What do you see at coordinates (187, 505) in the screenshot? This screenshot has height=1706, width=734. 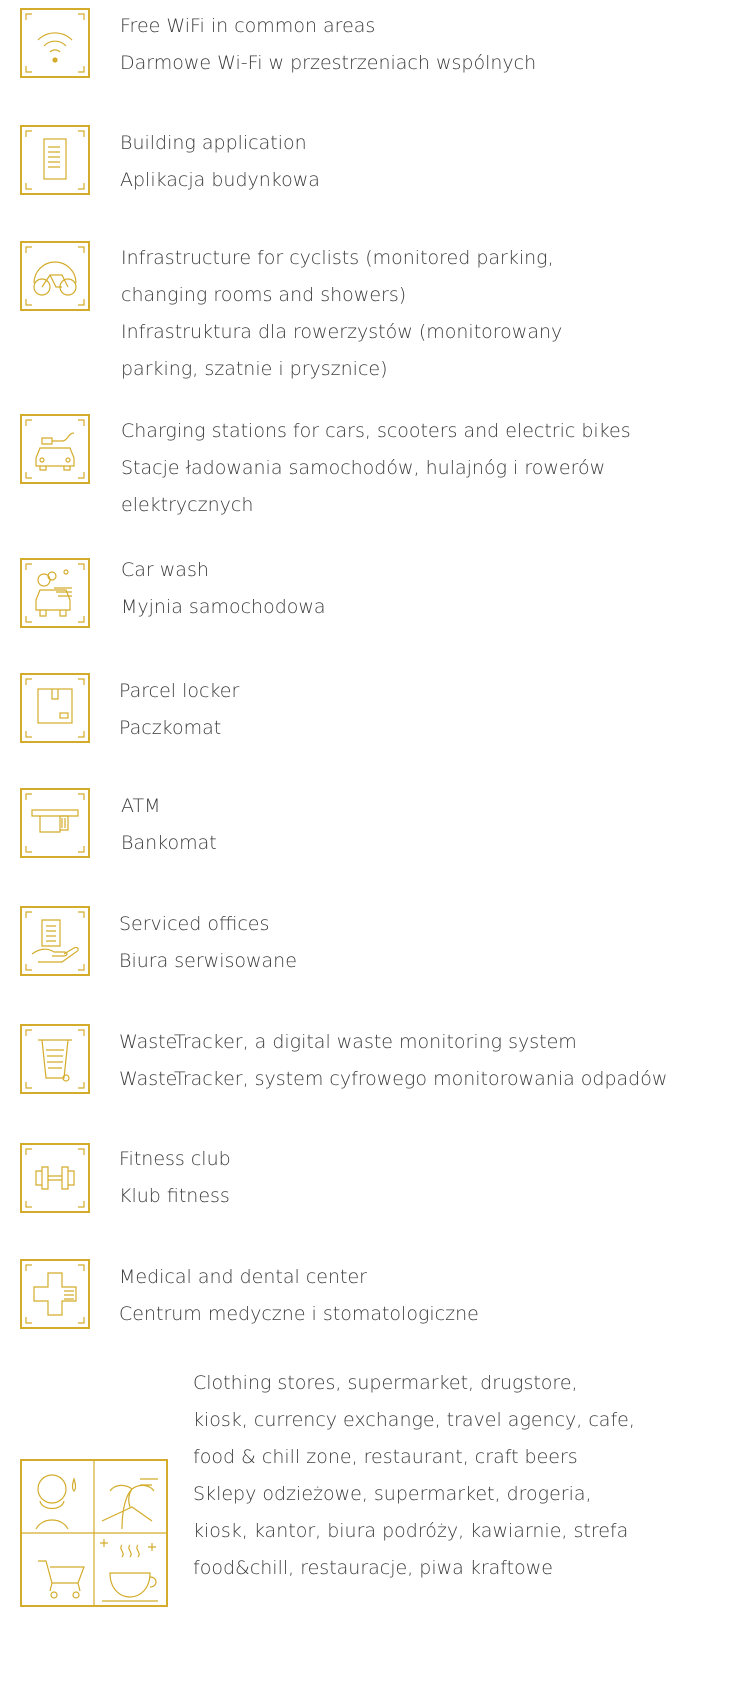 I see `amenity-label-pl: elektrycznych` at bounding box center [187, 505].